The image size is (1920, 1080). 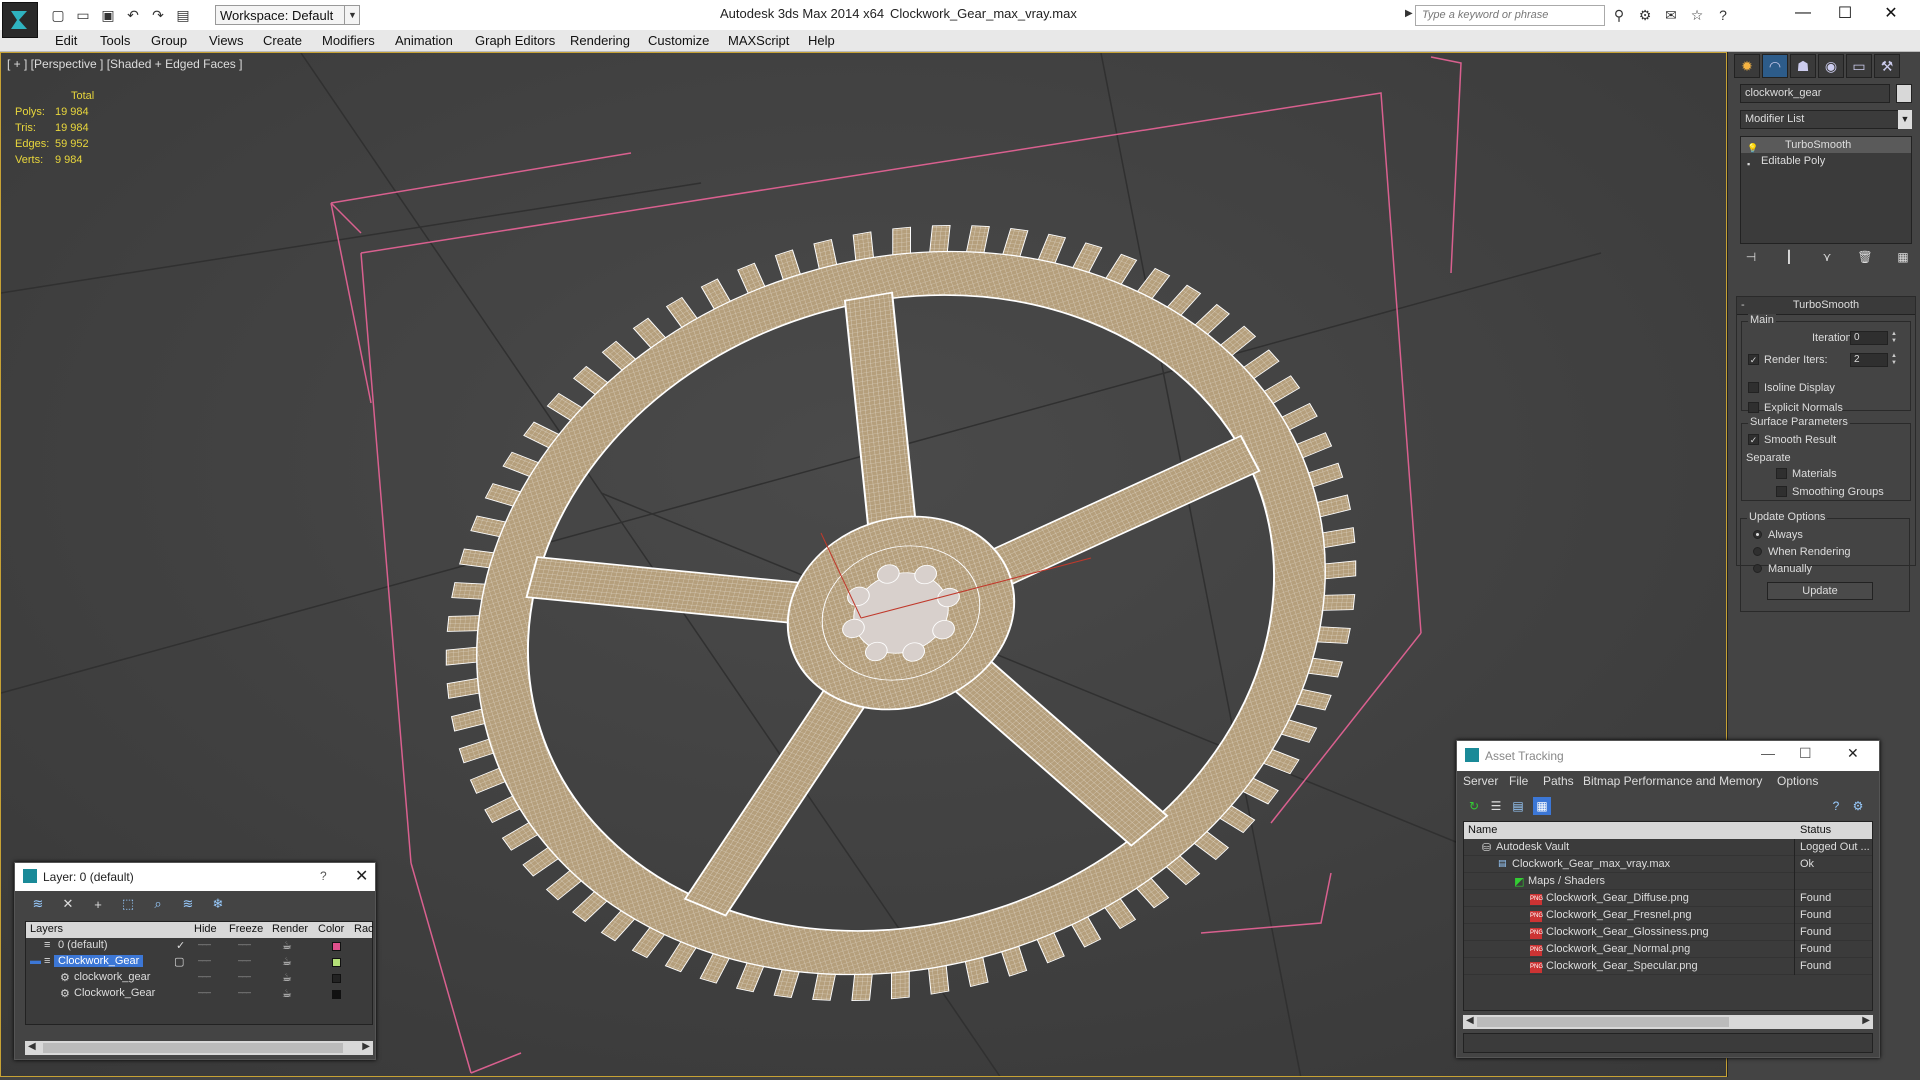 What do you see at coordinates (199, 994) in the screenshot?
I see `layer-row: ⚙ Clockwork_Gear ––– ––– ☕` at bounding box center [199, 994].